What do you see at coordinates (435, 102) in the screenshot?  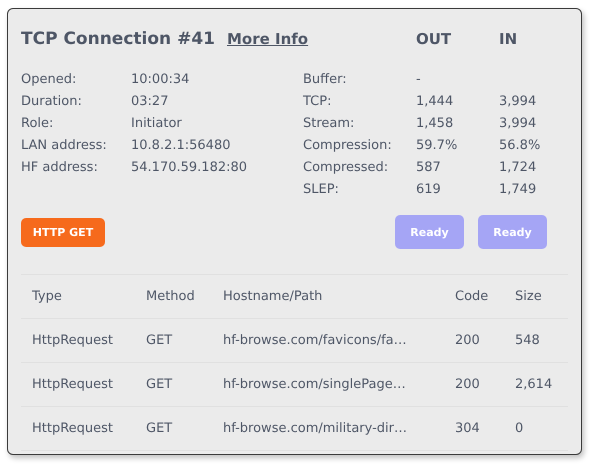 I see `stat-value: 1,444` at bounding box center [435, 102].